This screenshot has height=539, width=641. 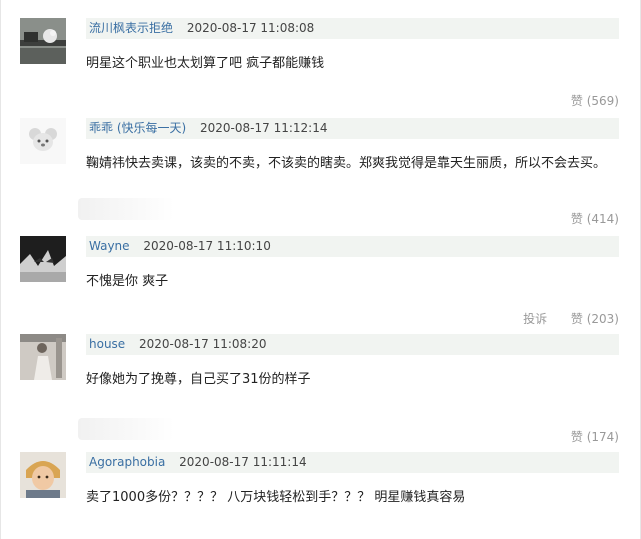 What do you see at coordinates (203, 344) in the screenshot?
I see `timestamp: 2020-08-17 11:08:20` at bounding box center [203, 344].